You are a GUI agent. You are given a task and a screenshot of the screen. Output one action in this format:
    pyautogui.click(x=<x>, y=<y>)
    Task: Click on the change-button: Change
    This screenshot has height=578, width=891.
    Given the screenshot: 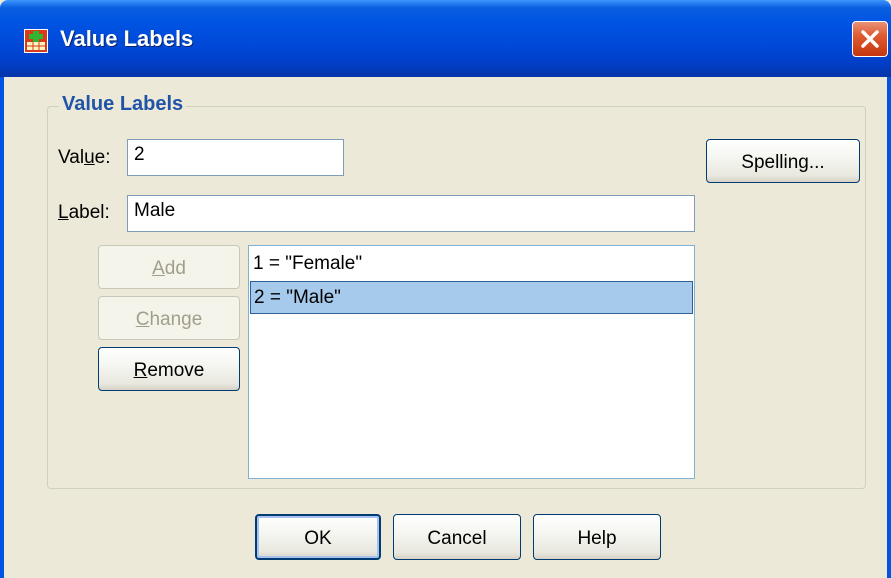 What is the action you would take?
    pyautogui.click(x=169, y=318)
    